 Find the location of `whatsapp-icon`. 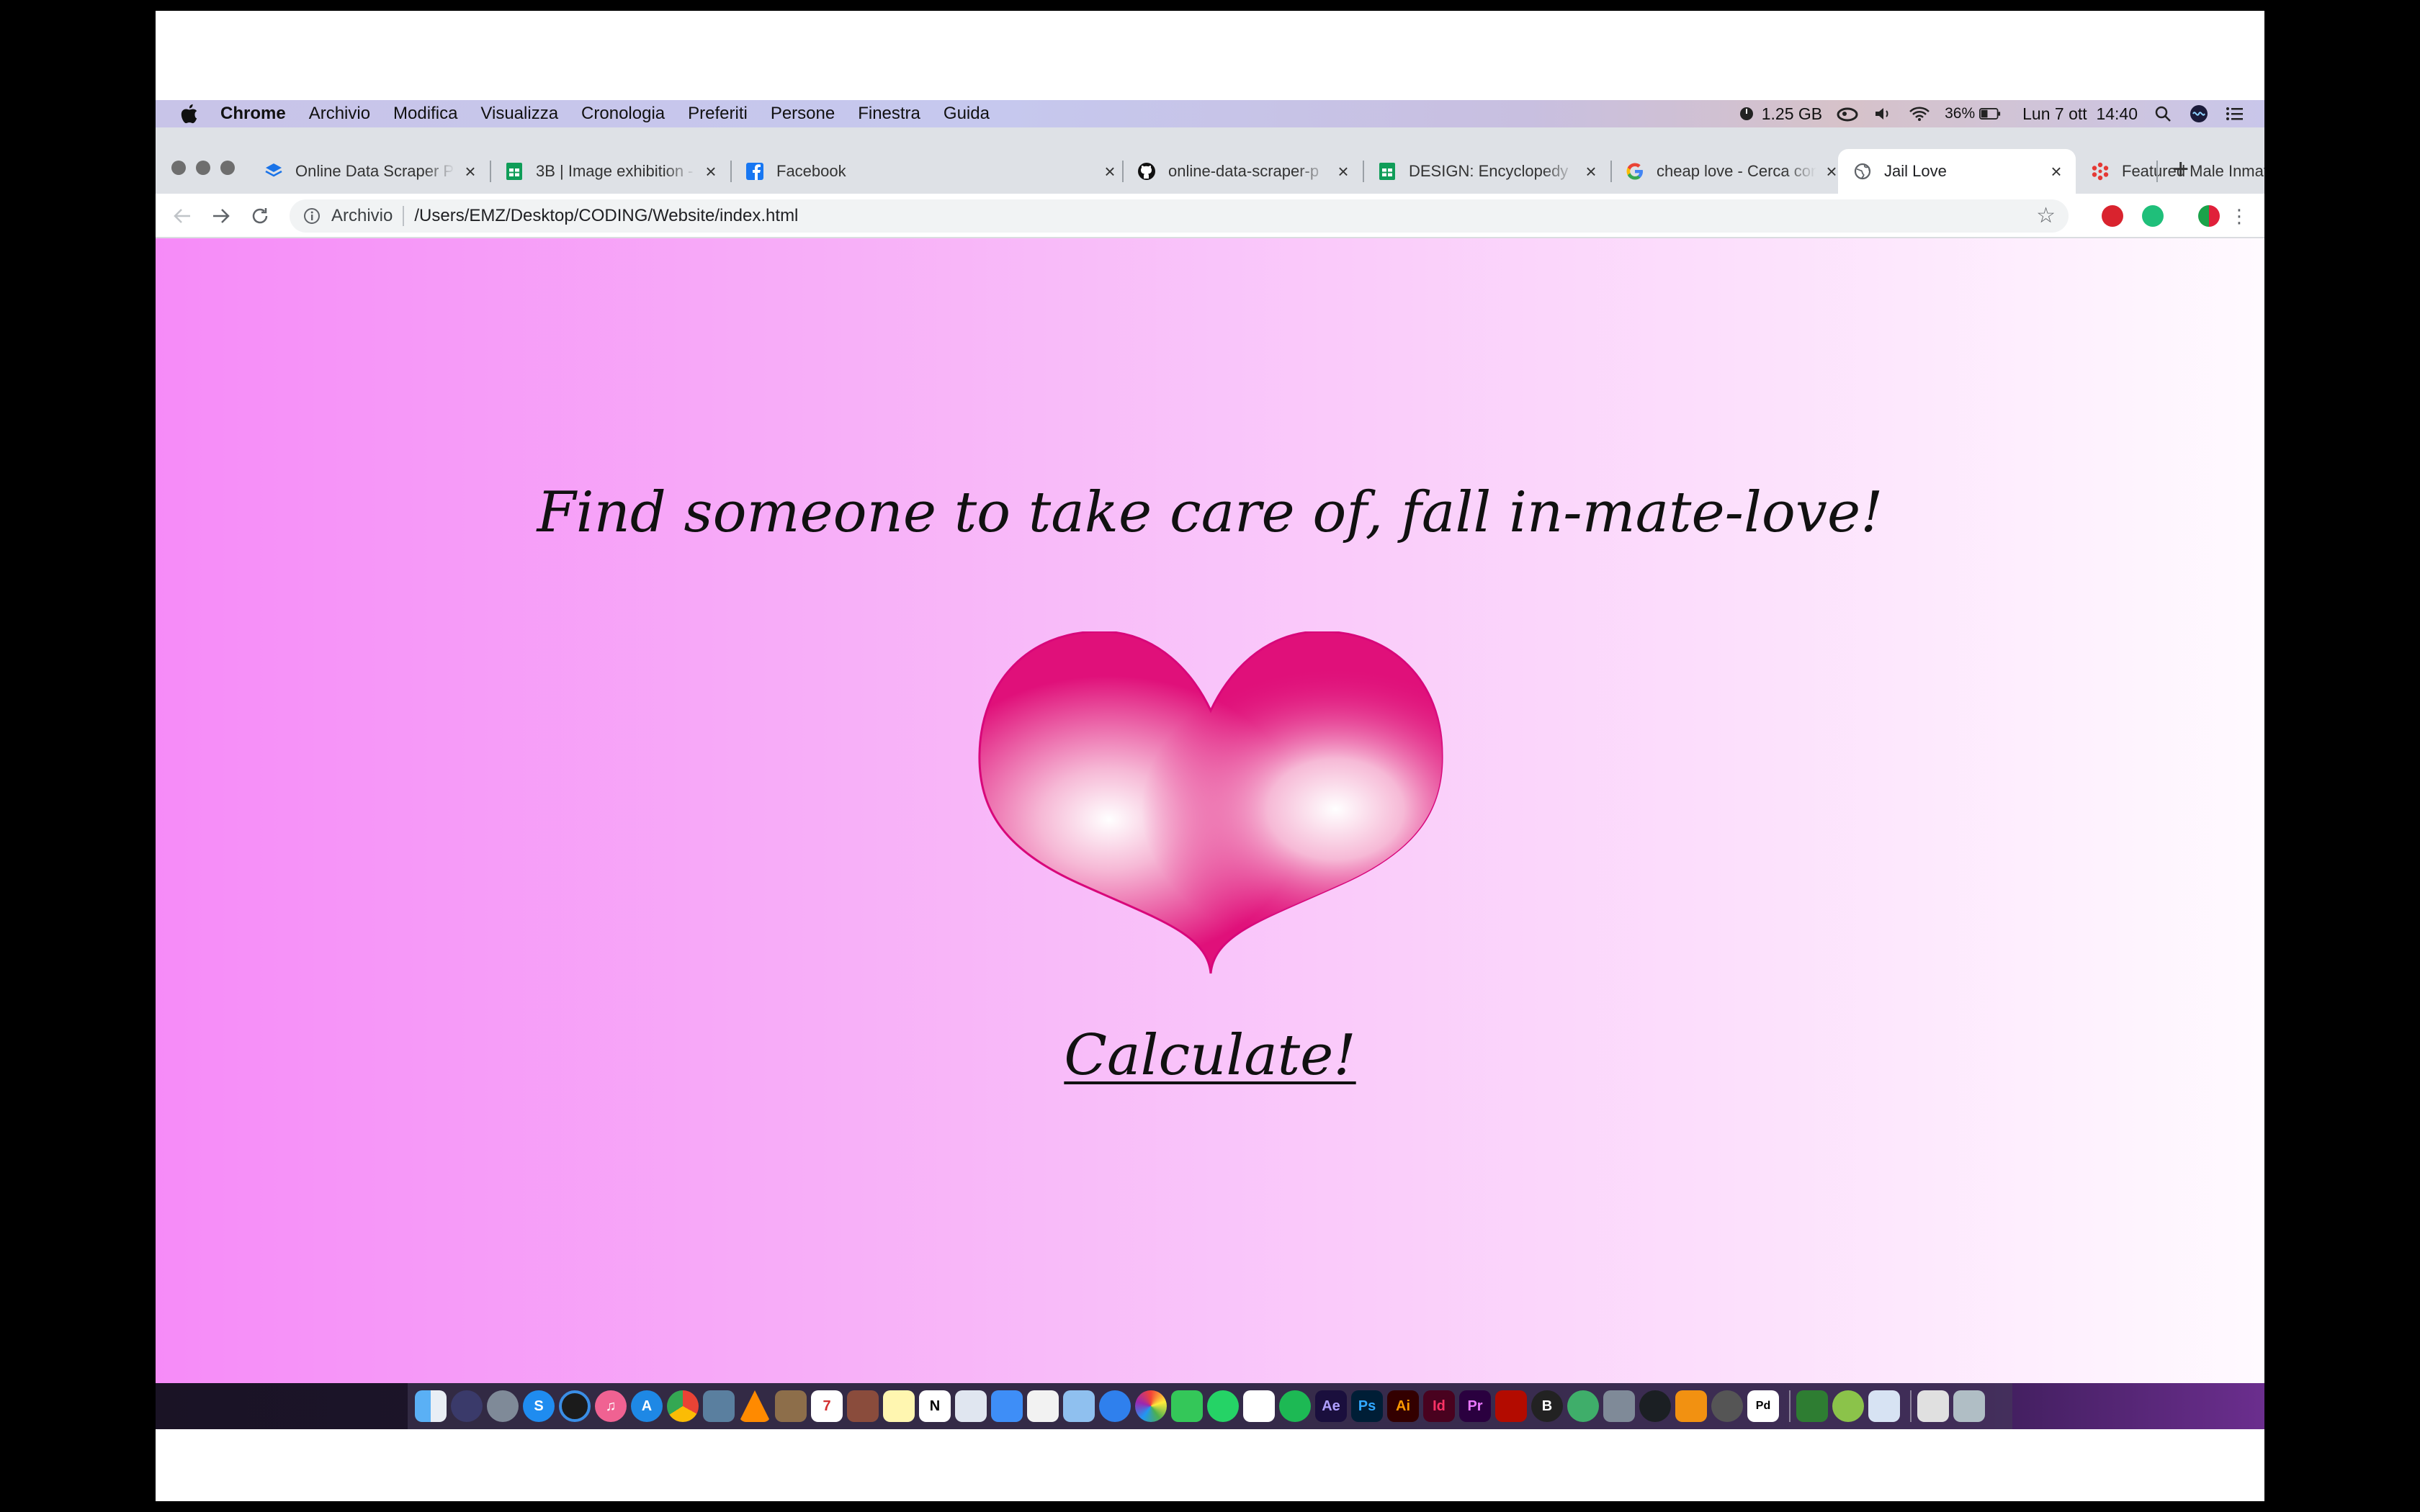

whatsapp-icon is located at coordinates (1223, 1406).